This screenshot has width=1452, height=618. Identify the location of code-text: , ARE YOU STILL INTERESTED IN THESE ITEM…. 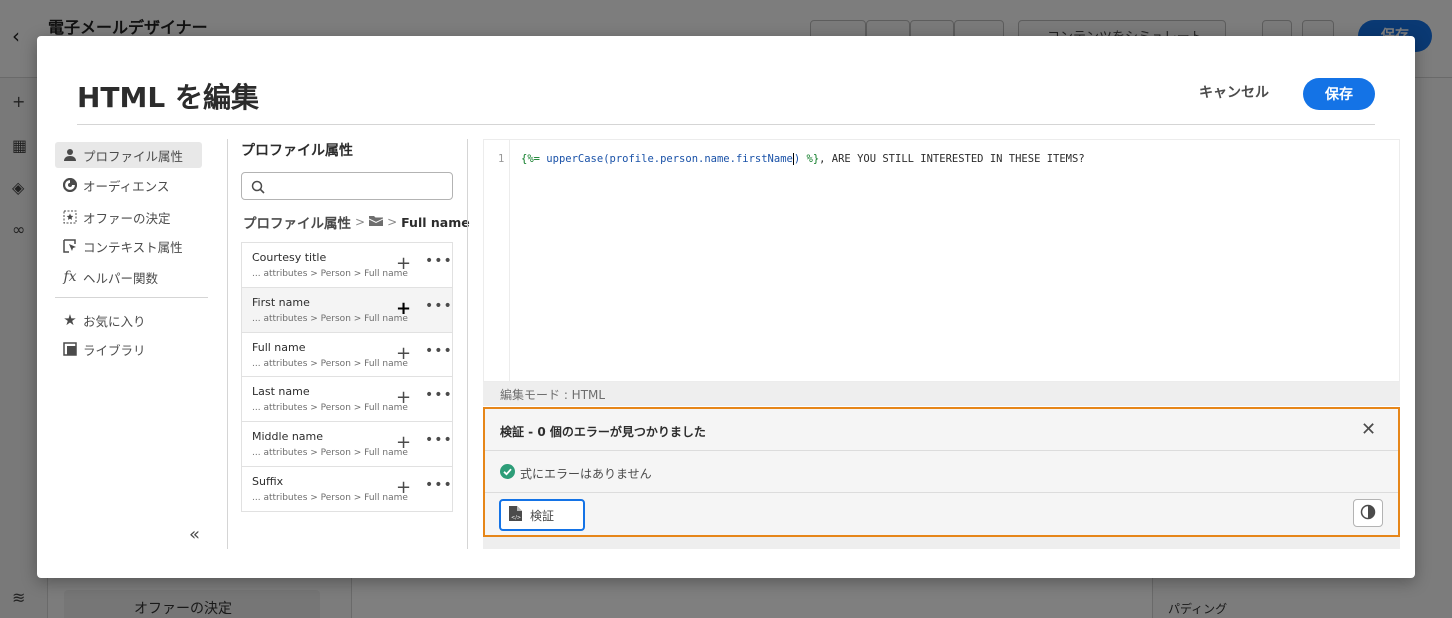
(952, 159).